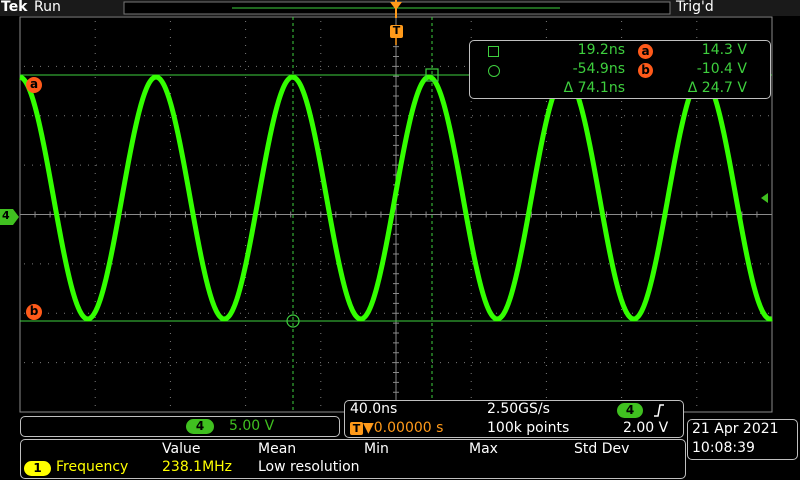 This screenshot has width=800, height=480. What do you see at coordinates (376, 449) in the screenshot?
I see `meas-header-min: Min` at bounding box center [376, 449].